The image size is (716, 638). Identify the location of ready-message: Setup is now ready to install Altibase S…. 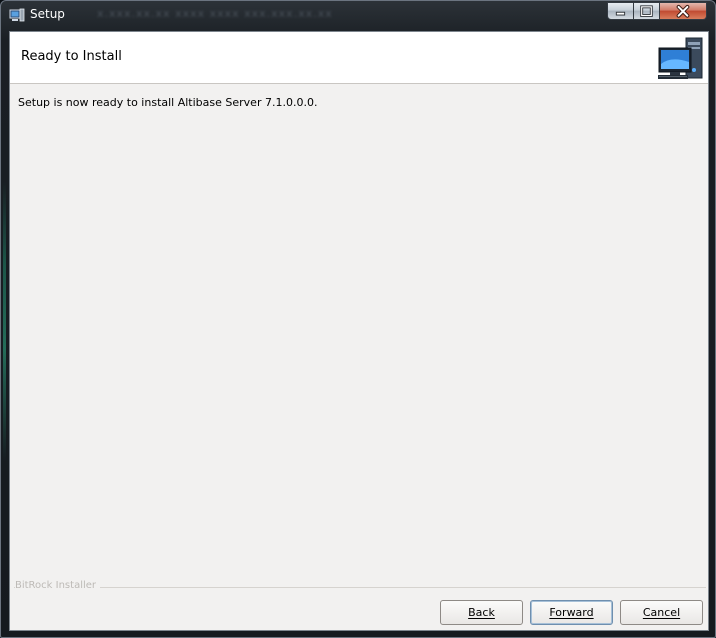
(168, 102).